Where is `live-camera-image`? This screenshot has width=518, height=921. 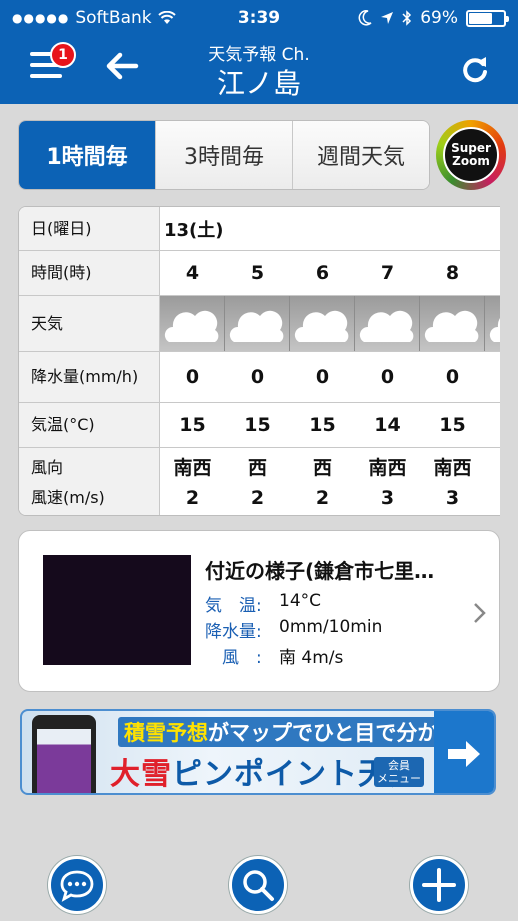
live-camera-image is located at coordinates (117, 610).